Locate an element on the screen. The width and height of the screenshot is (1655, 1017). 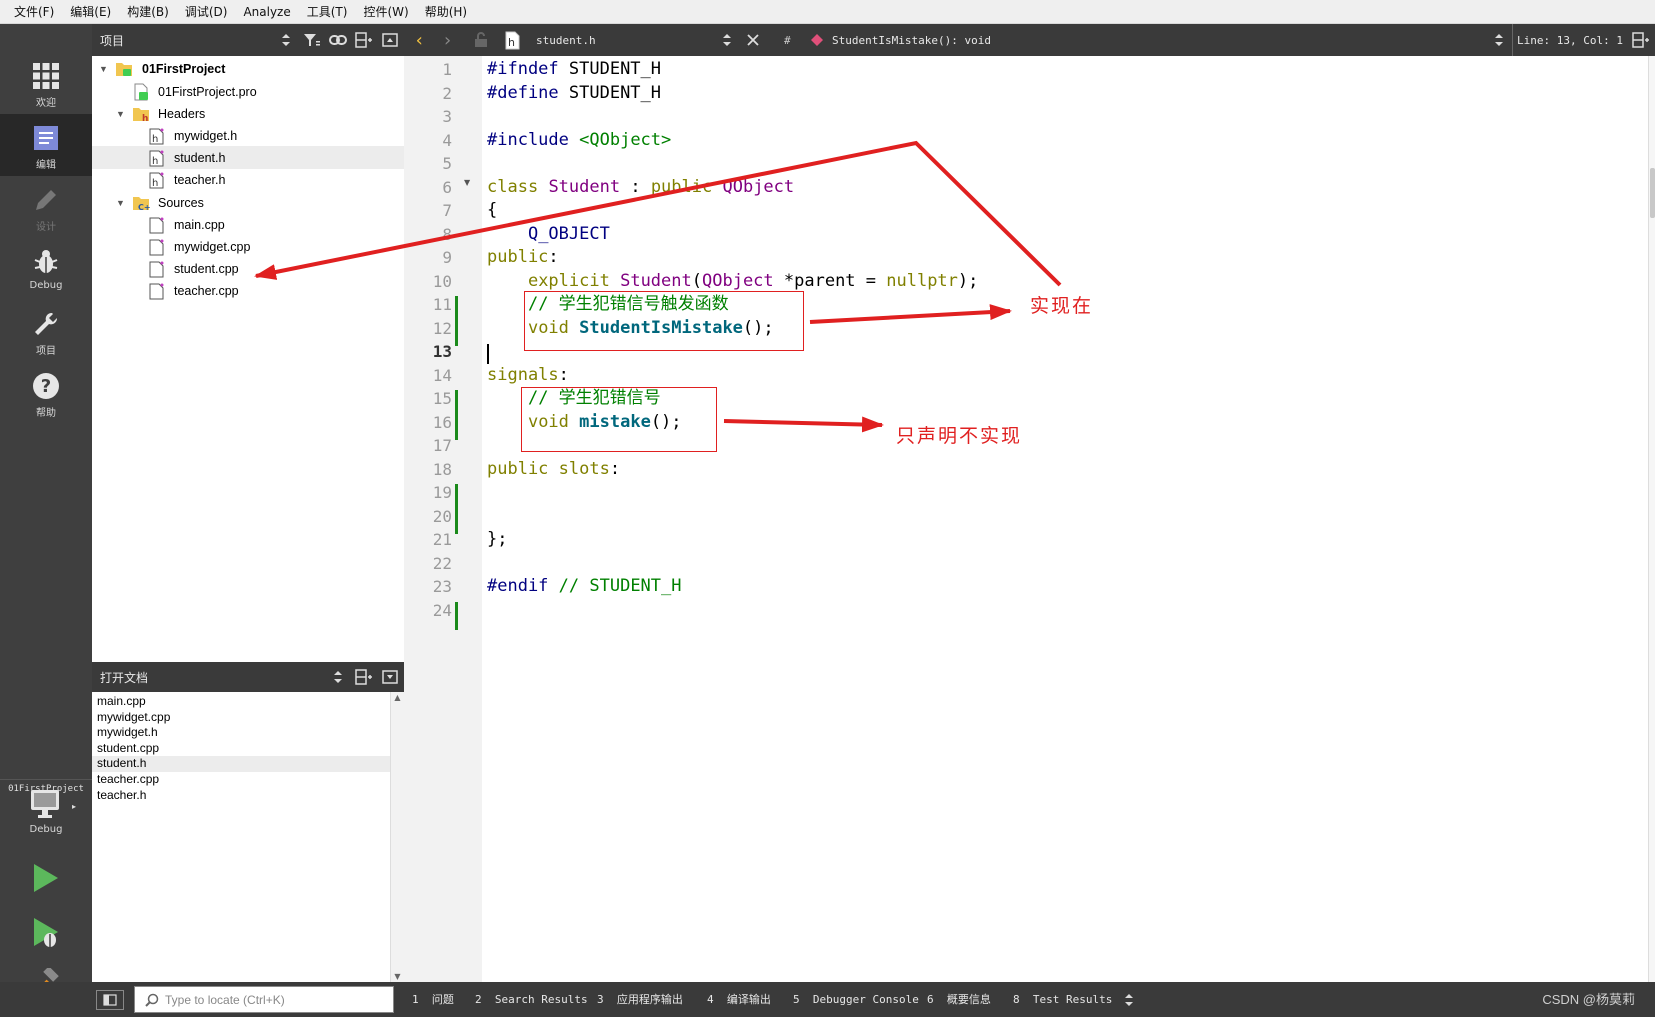
tree-item-teacher-cpp: teacher.cpp is located at coordinates (248, 290).